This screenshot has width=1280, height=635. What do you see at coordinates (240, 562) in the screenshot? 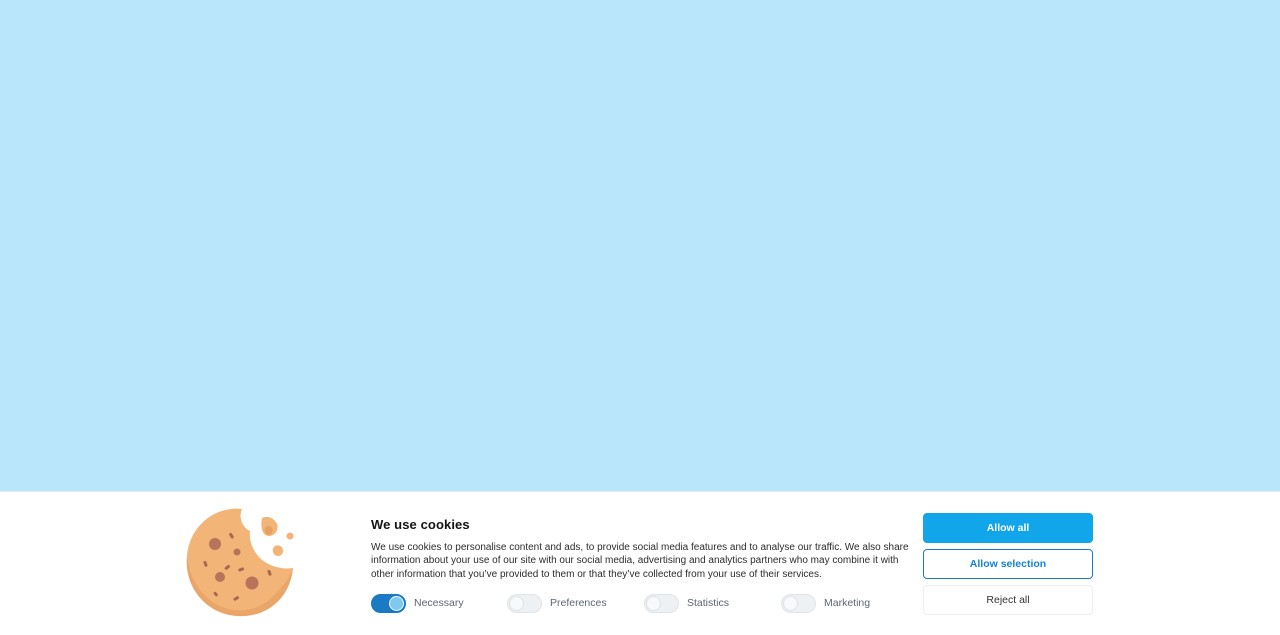
I see `cookie-icon` at bounding box center [240, 562].